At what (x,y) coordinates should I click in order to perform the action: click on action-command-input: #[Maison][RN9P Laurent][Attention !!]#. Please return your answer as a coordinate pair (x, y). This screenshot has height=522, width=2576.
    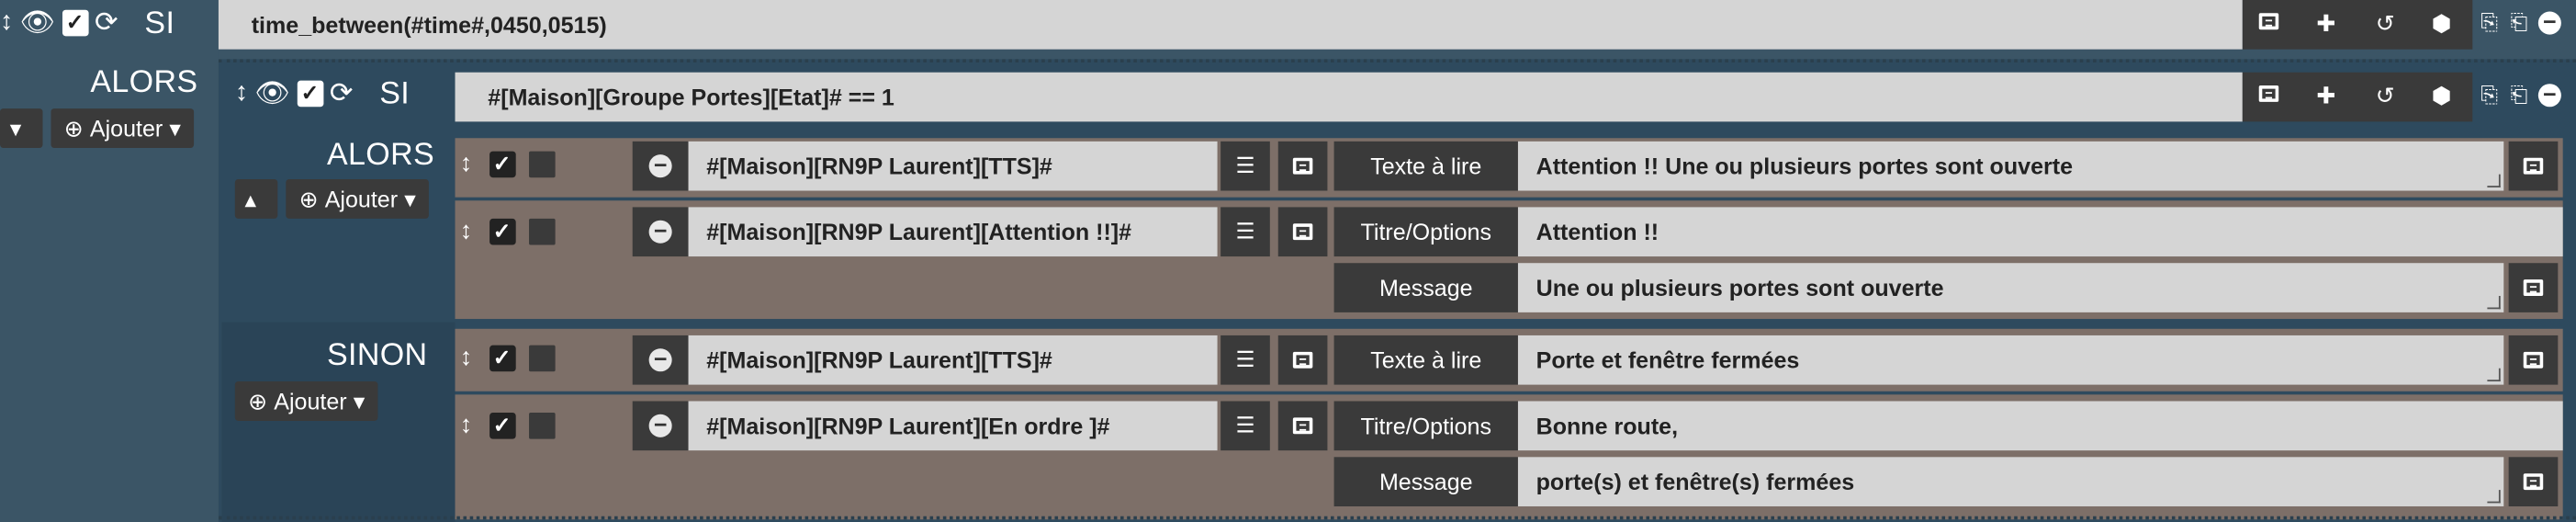
    Looking at the image, I should click on (953, 232).